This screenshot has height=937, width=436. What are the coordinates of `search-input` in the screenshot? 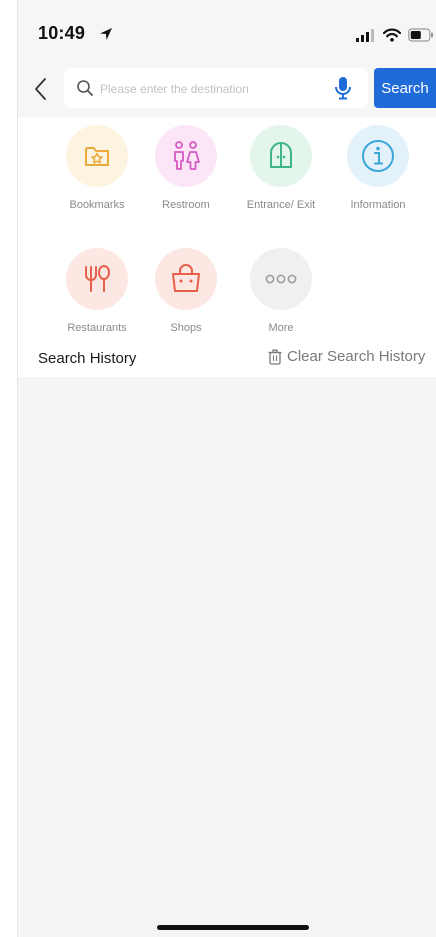 It's located at (215, 89).